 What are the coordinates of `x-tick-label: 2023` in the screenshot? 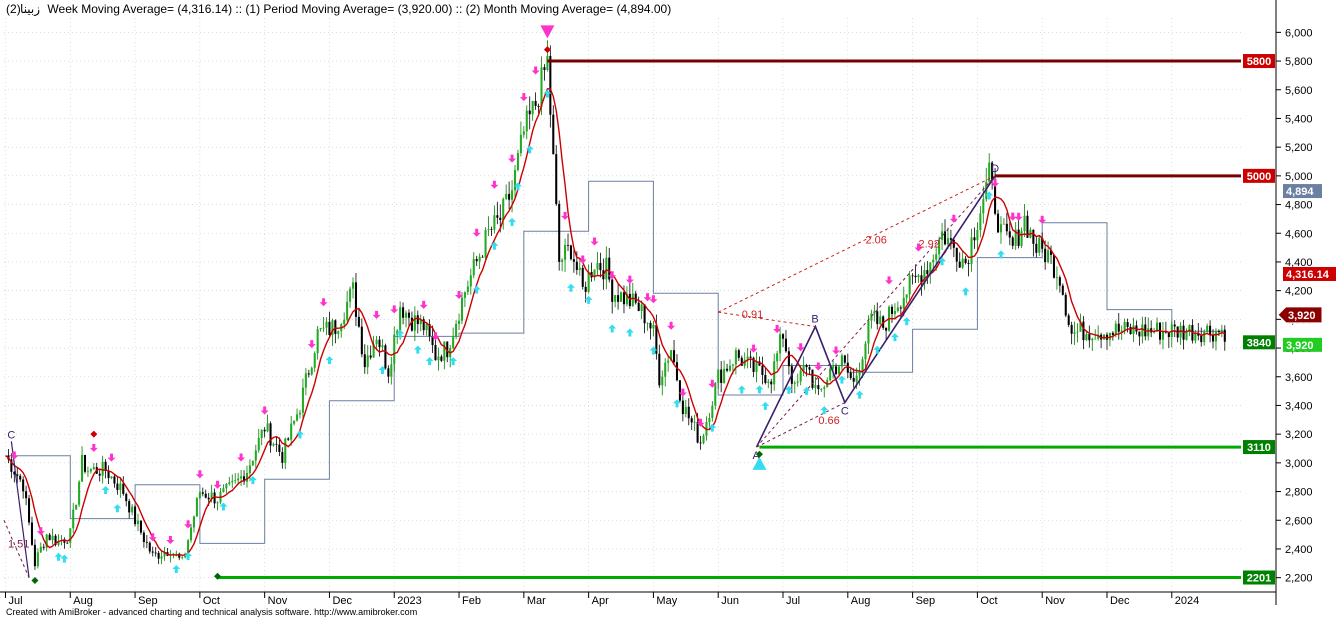 It's located at (409, 601).